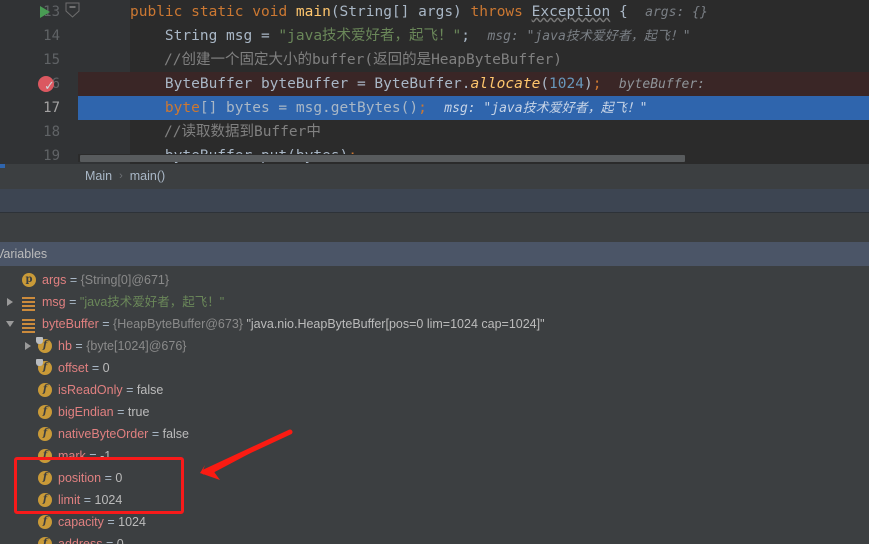 The width and height of the screenshot is (869, 544). What do you see at coordinates (242, 132) in the screenshot?
I see `code-text-18: //读取数据到Buffer中` at bounding box center [242, 132].